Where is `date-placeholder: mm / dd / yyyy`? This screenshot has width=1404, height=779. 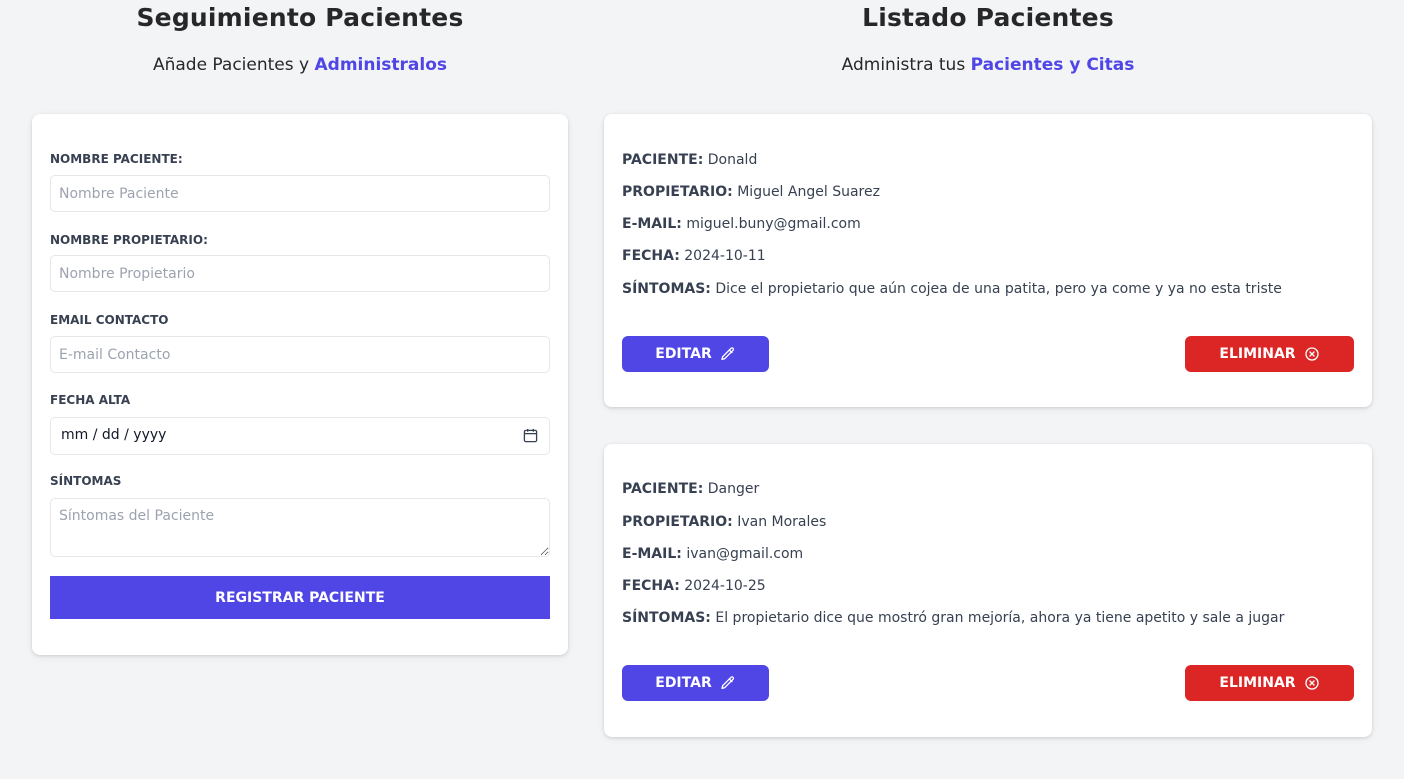
date-placeholder: mm / dd / yyyy is located at coordinates (114, 435).